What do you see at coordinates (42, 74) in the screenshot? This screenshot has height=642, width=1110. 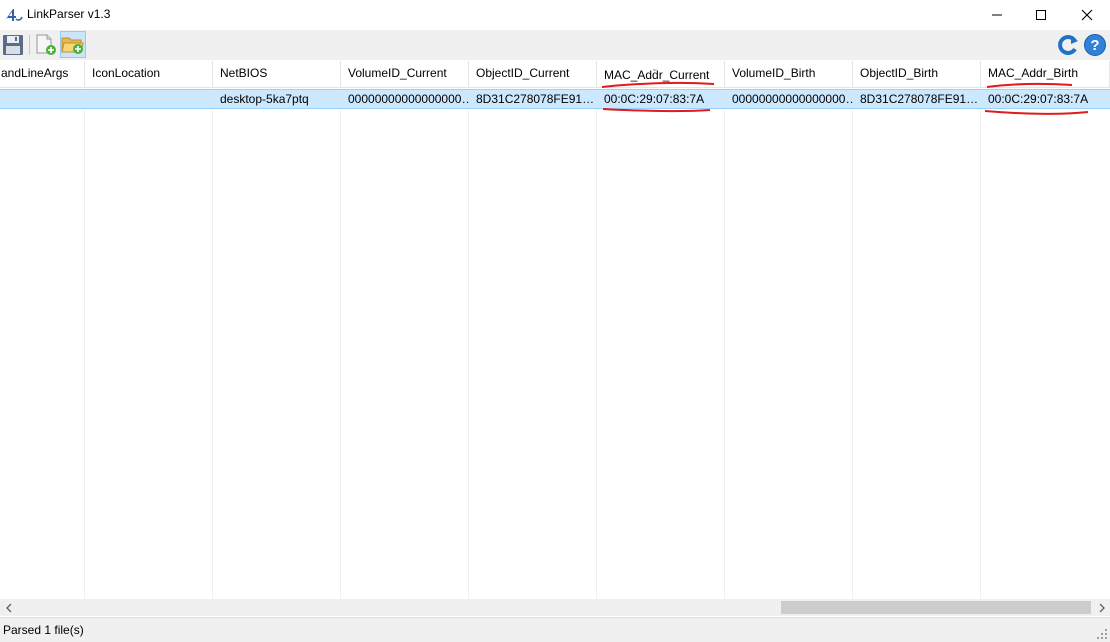 I see `column-header-commandlineargs: andLineArgs` at bounding box center [42, 74].